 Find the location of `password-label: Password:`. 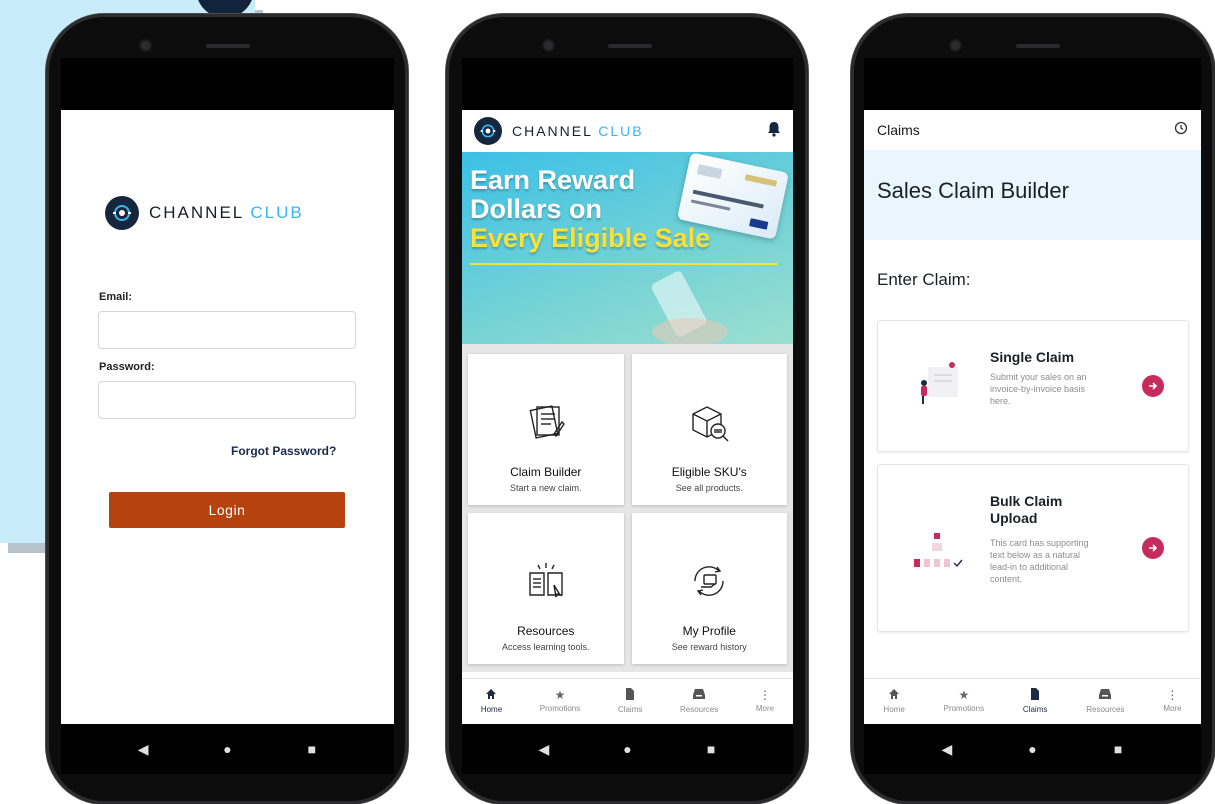

password-label: Password: is located at coordinates (127, 367).